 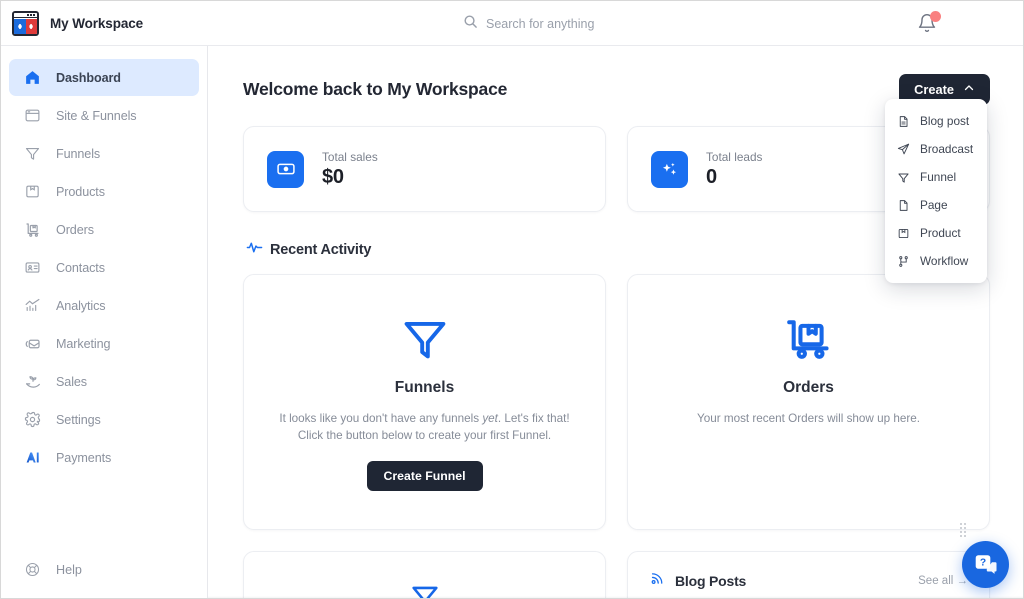 What do you see at coordinates (32, 569) in the screenshot?
I see `lifebuoy-icon` at bounding box center [32, 569].